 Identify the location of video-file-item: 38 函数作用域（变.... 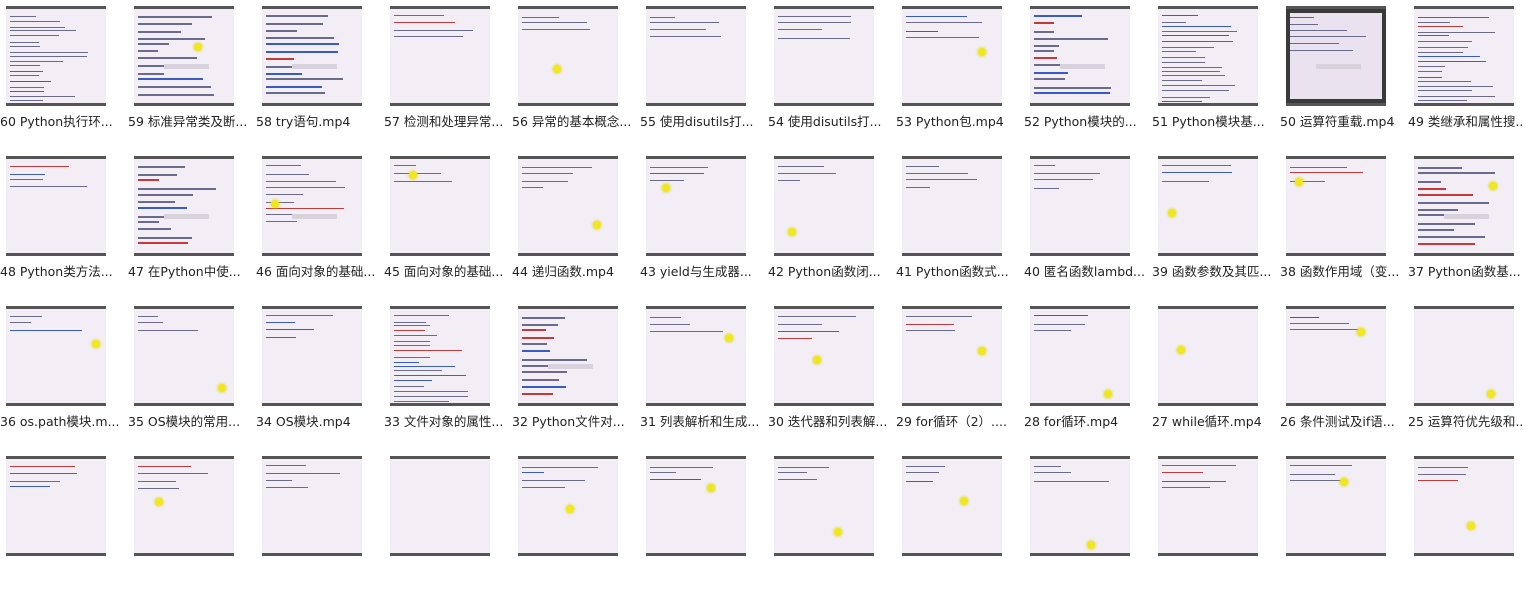
(1344, 226).